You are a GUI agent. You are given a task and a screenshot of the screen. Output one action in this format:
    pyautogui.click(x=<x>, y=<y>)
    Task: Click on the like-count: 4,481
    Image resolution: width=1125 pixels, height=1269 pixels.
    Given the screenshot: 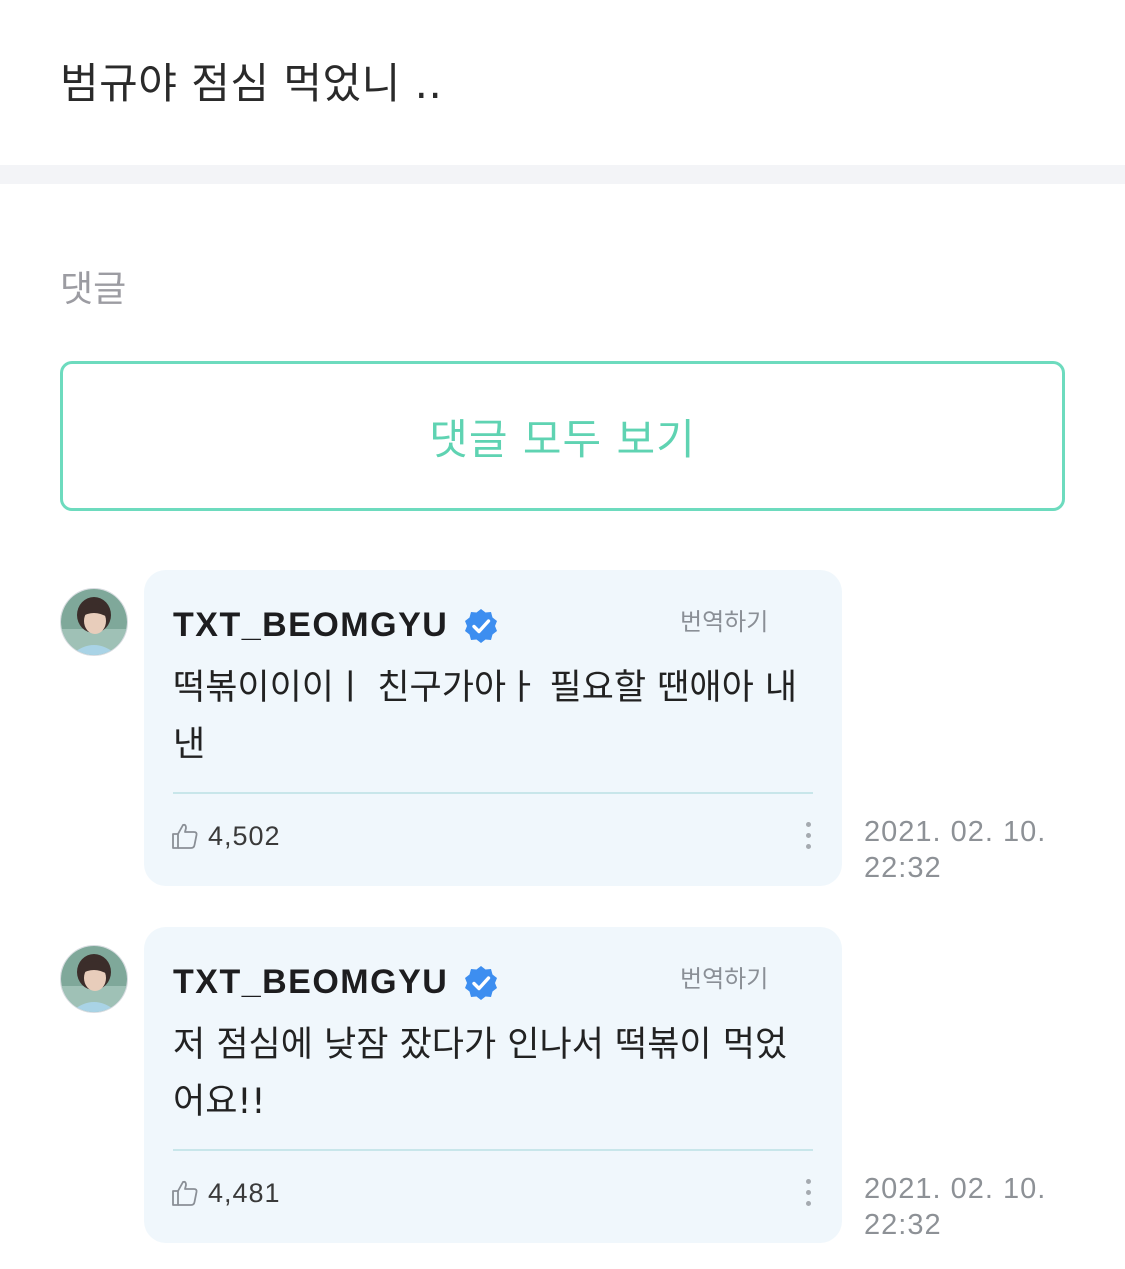 What is the action you would take?
    pyautogui.click(x=244, y=1192)
    